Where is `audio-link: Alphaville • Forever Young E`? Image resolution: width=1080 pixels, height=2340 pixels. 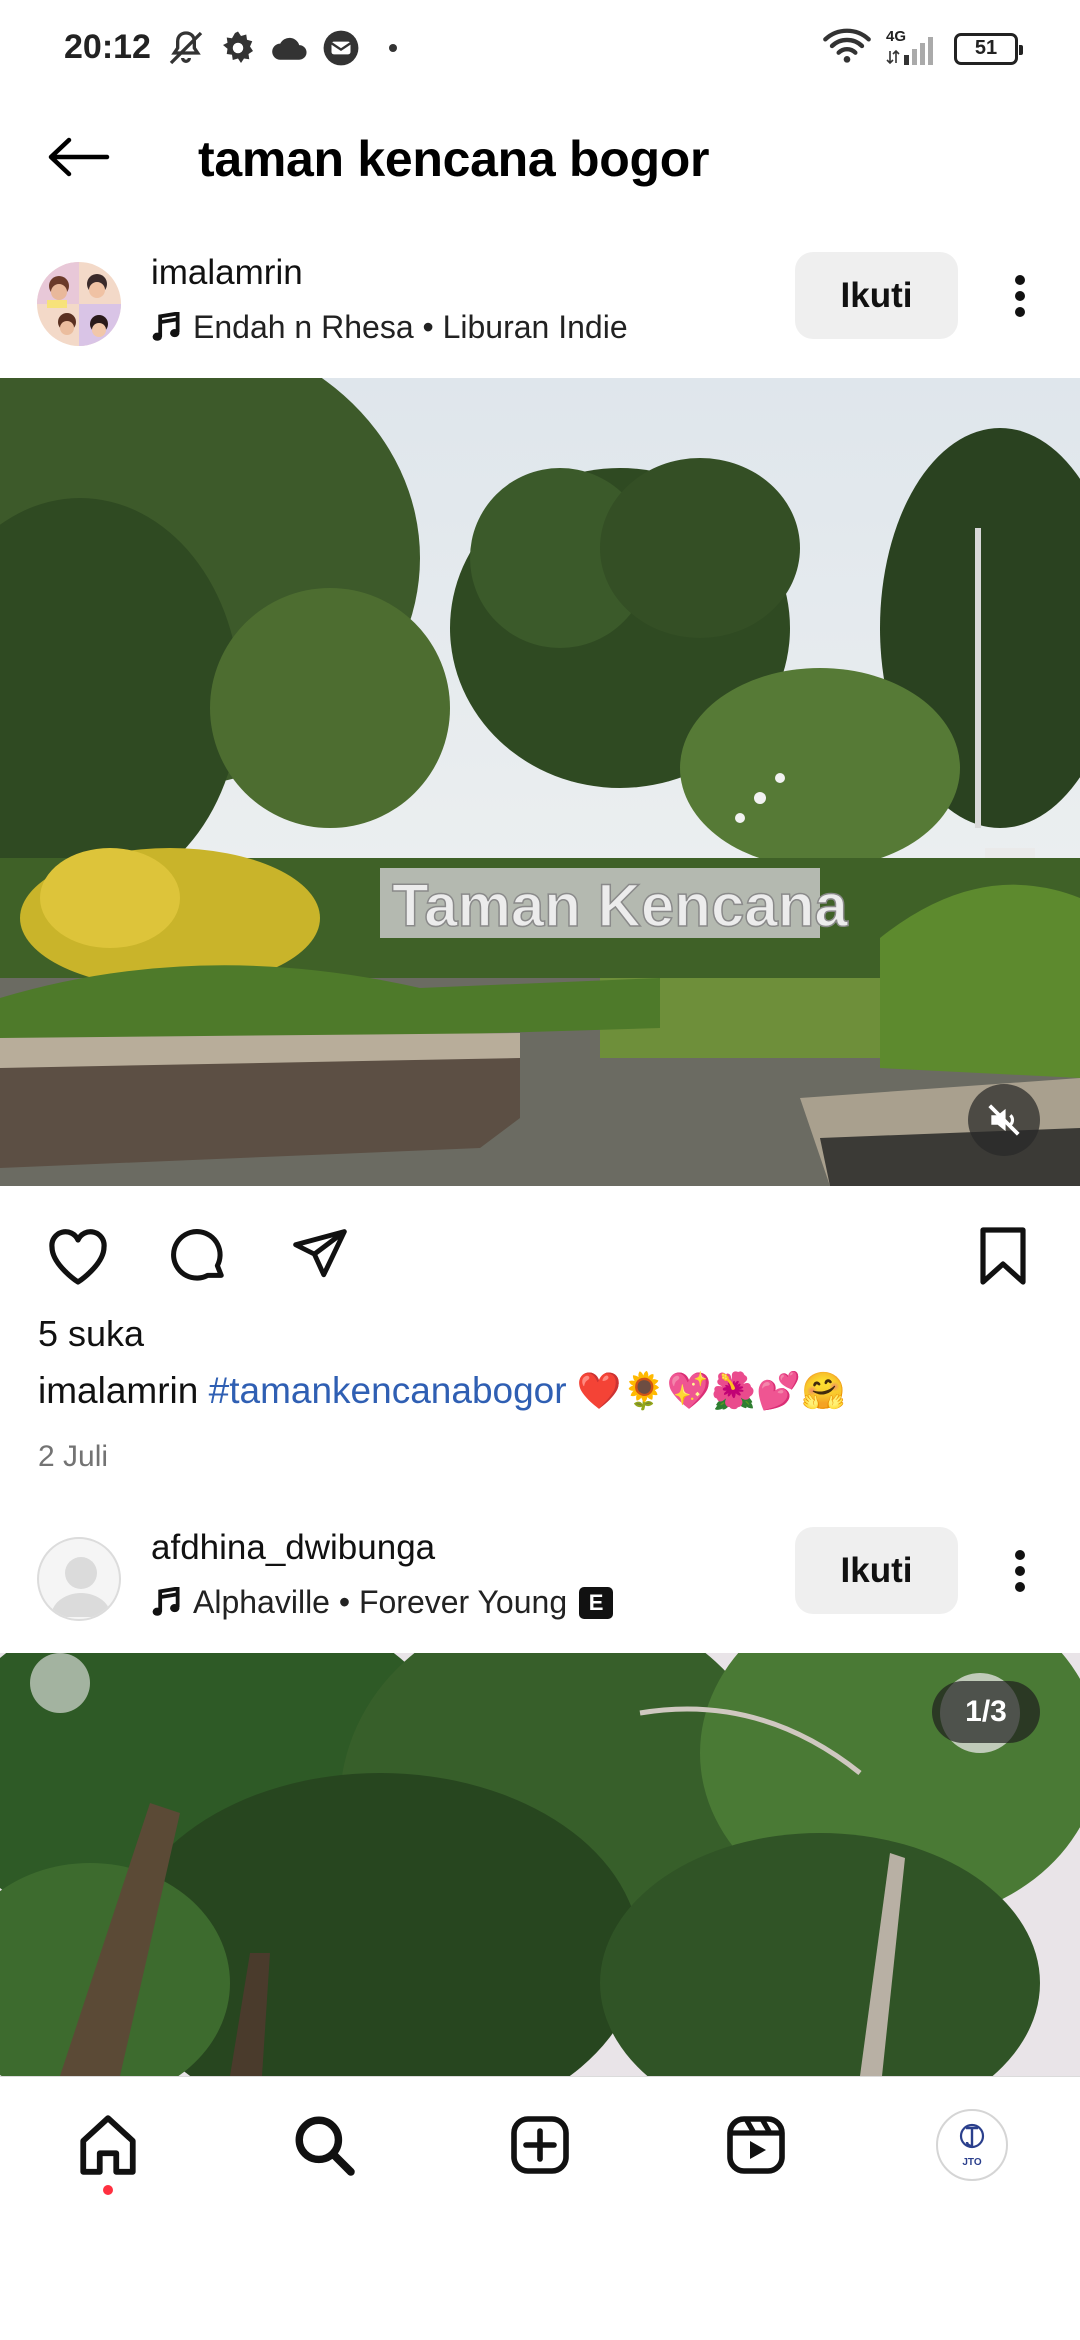
audio-link: Alphaville • Forever Young E is located at coordinates (382, 1602).